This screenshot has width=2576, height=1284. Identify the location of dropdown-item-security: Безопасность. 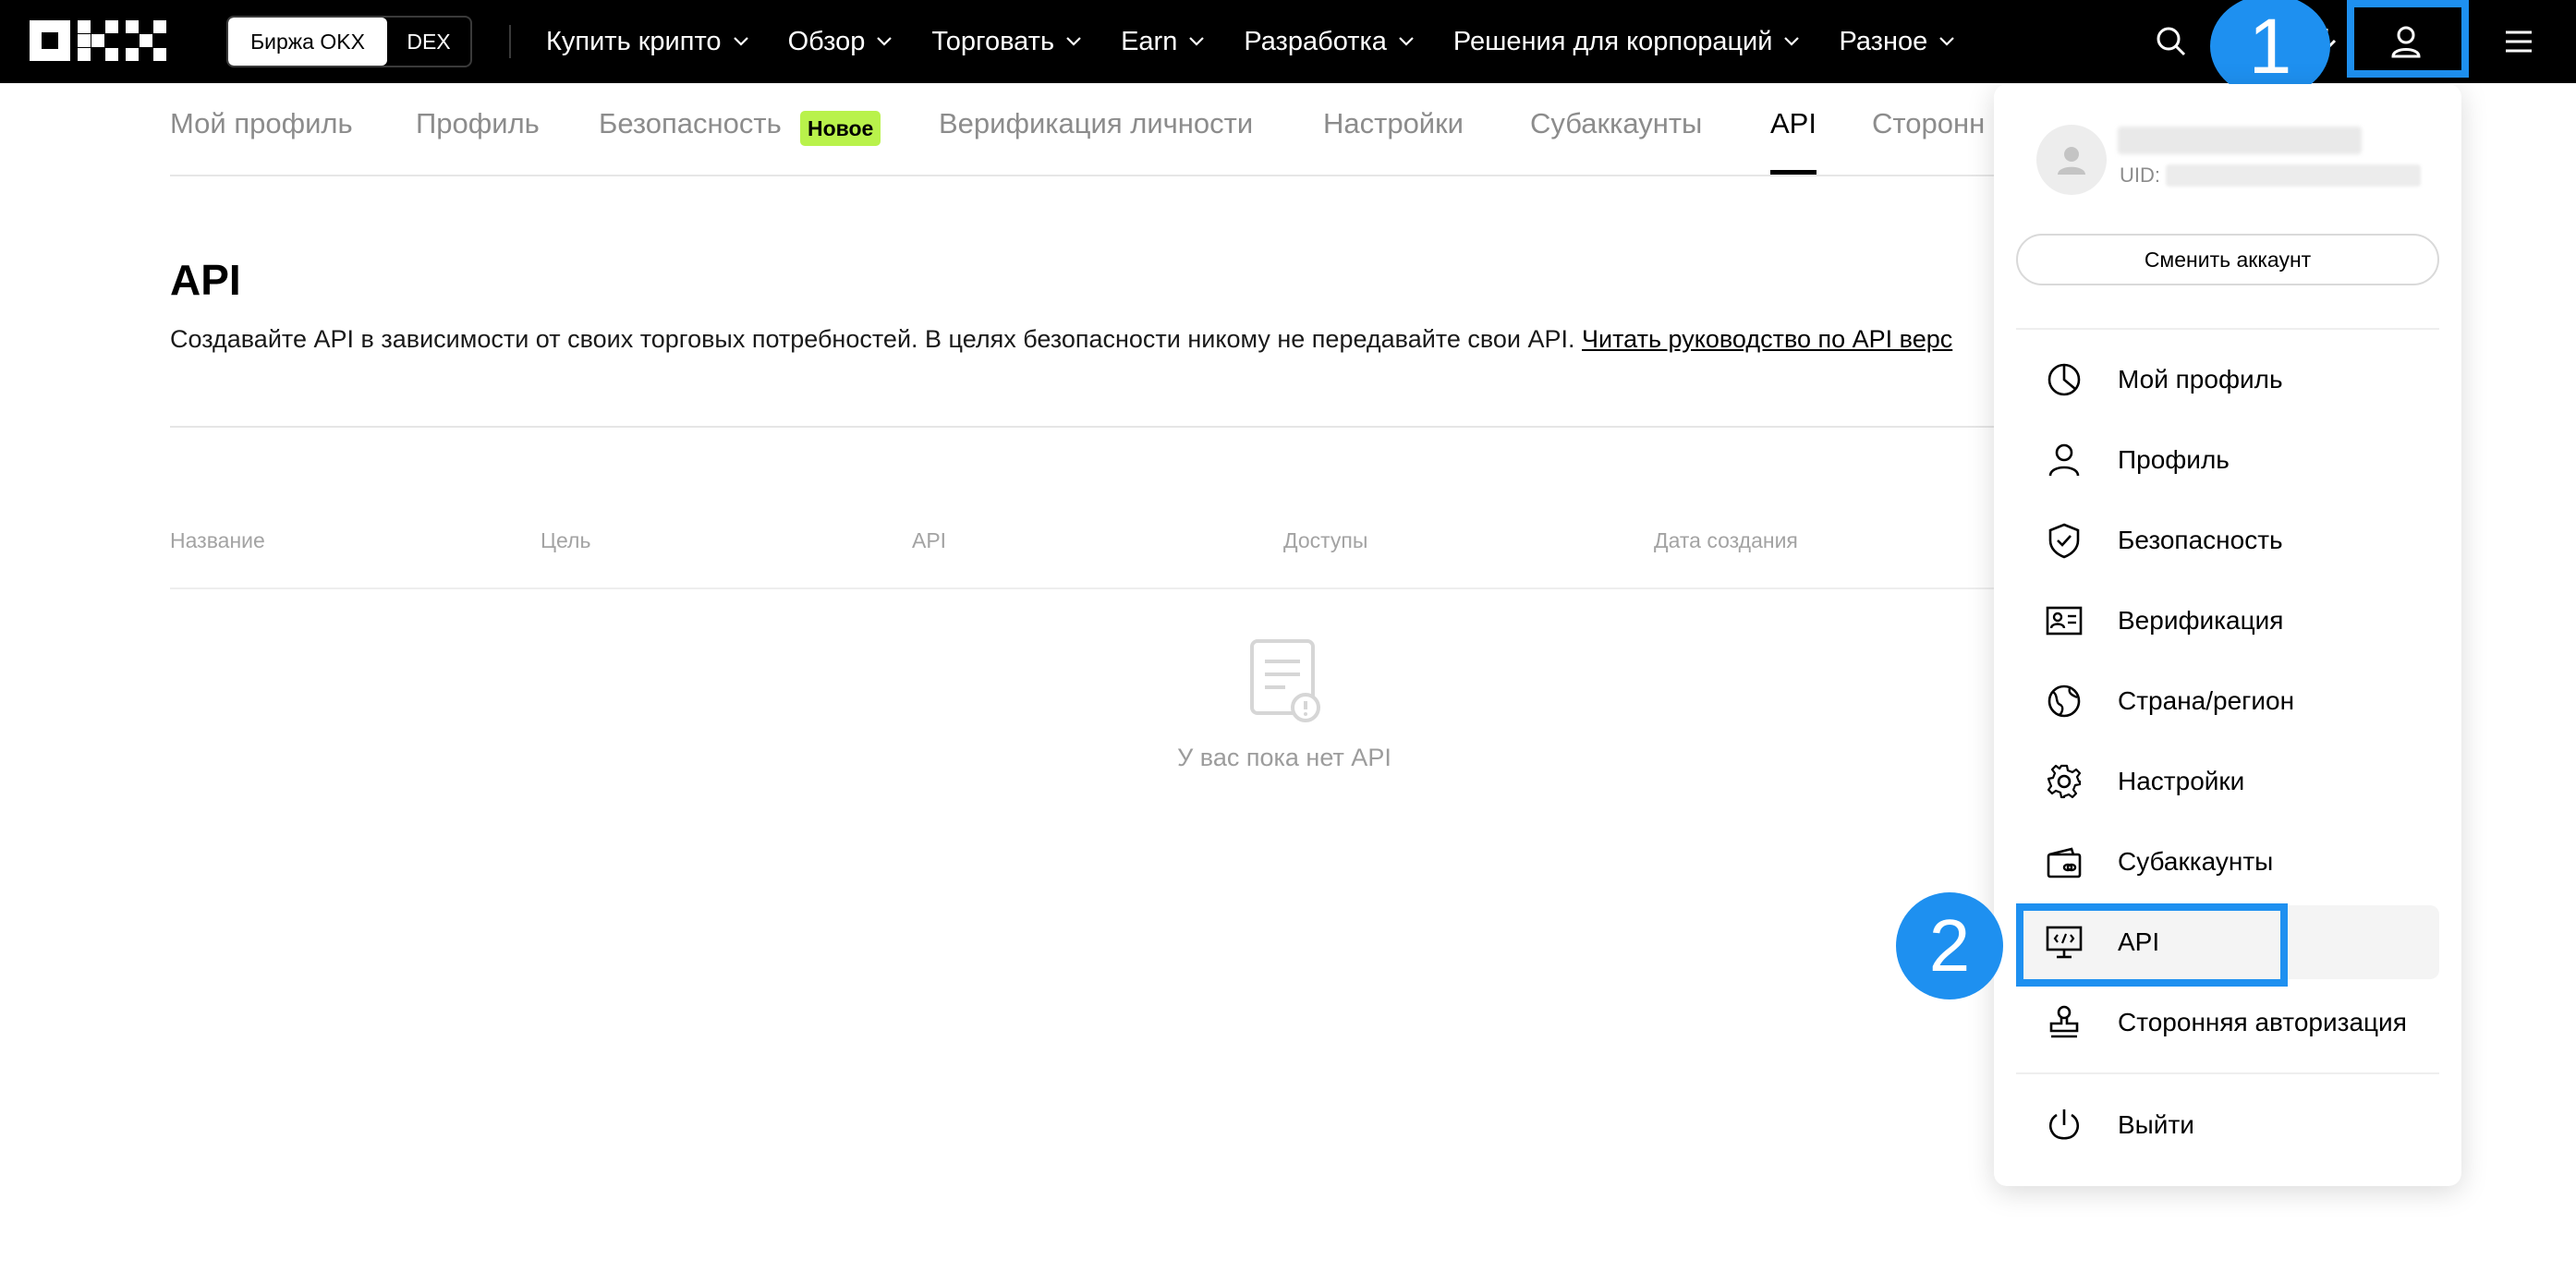
(2227, 540).